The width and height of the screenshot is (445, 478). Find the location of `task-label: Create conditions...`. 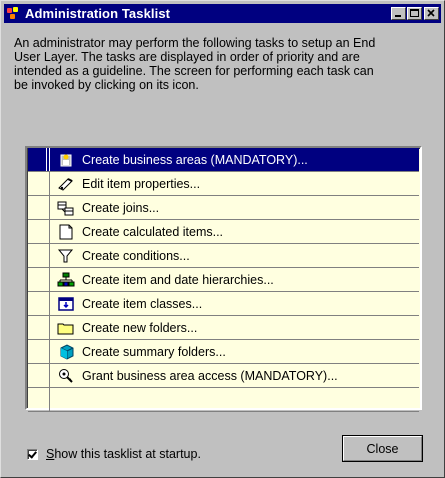

task-label: Create conditions... is located at coordinates (136, 255).